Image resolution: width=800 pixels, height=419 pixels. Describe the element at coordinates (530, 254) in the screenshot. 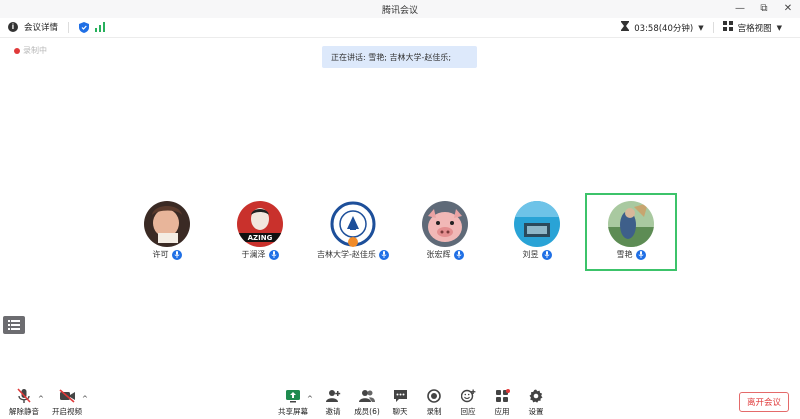

I see `participant-name: 刘昱` at that location.